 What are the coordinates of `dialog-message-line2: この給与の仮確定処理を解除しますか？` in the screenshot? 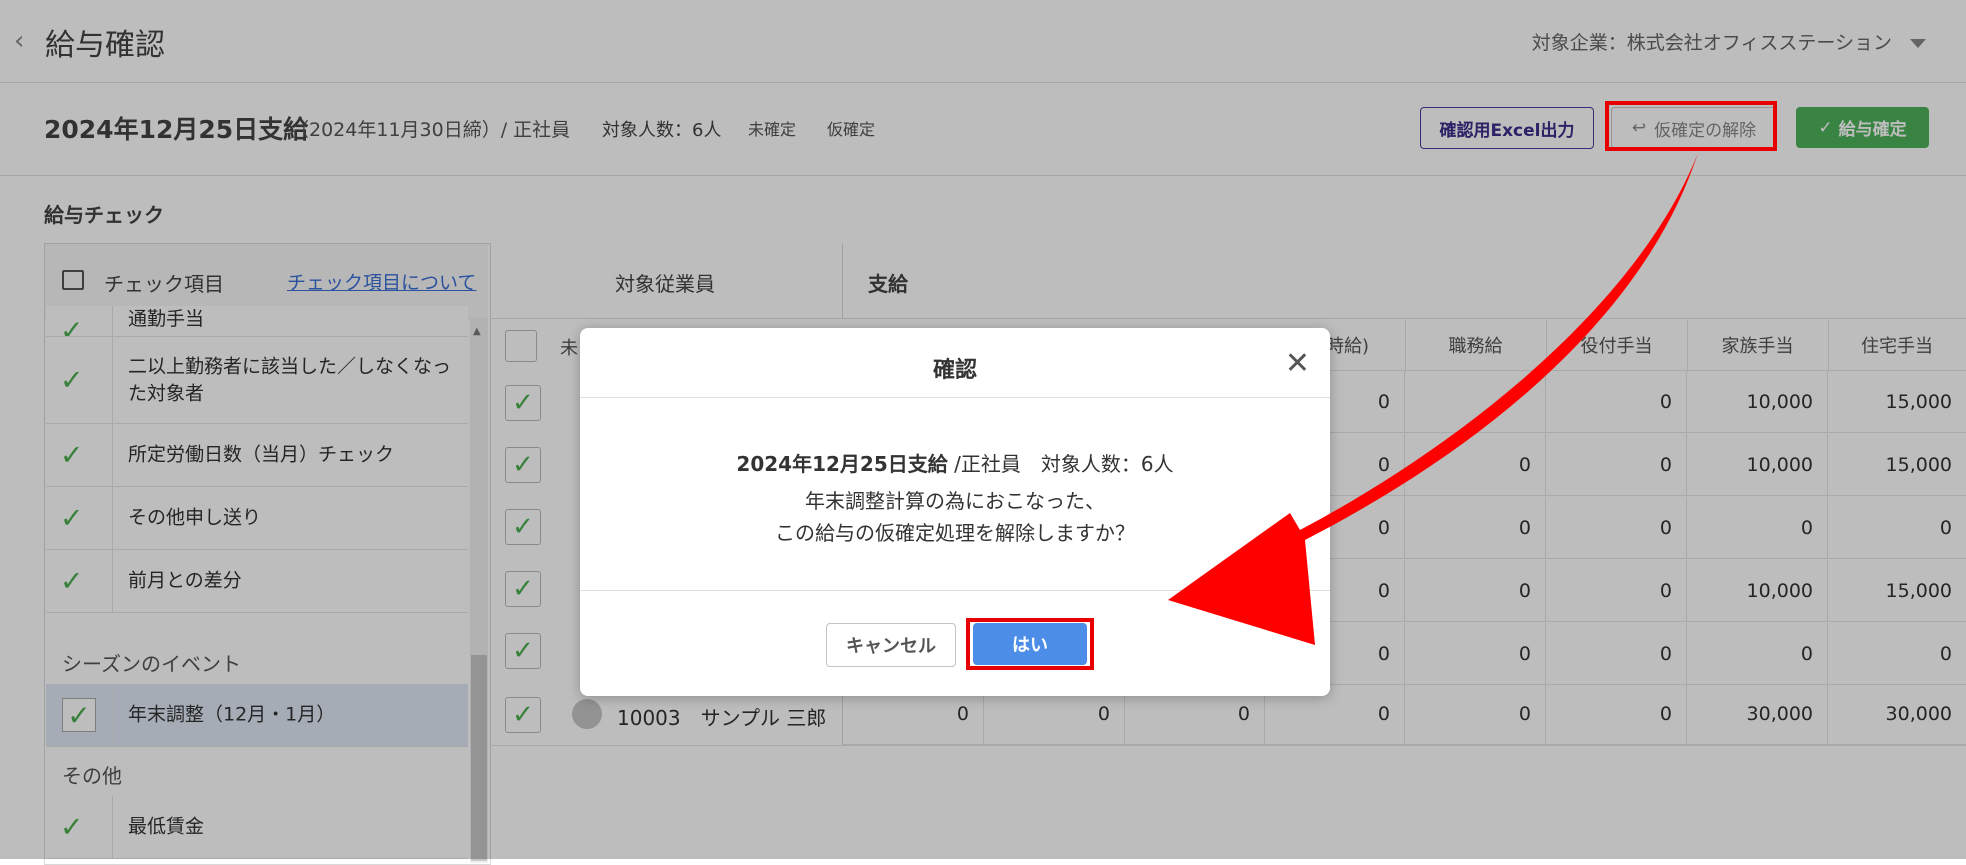 It's located at (955, 533).